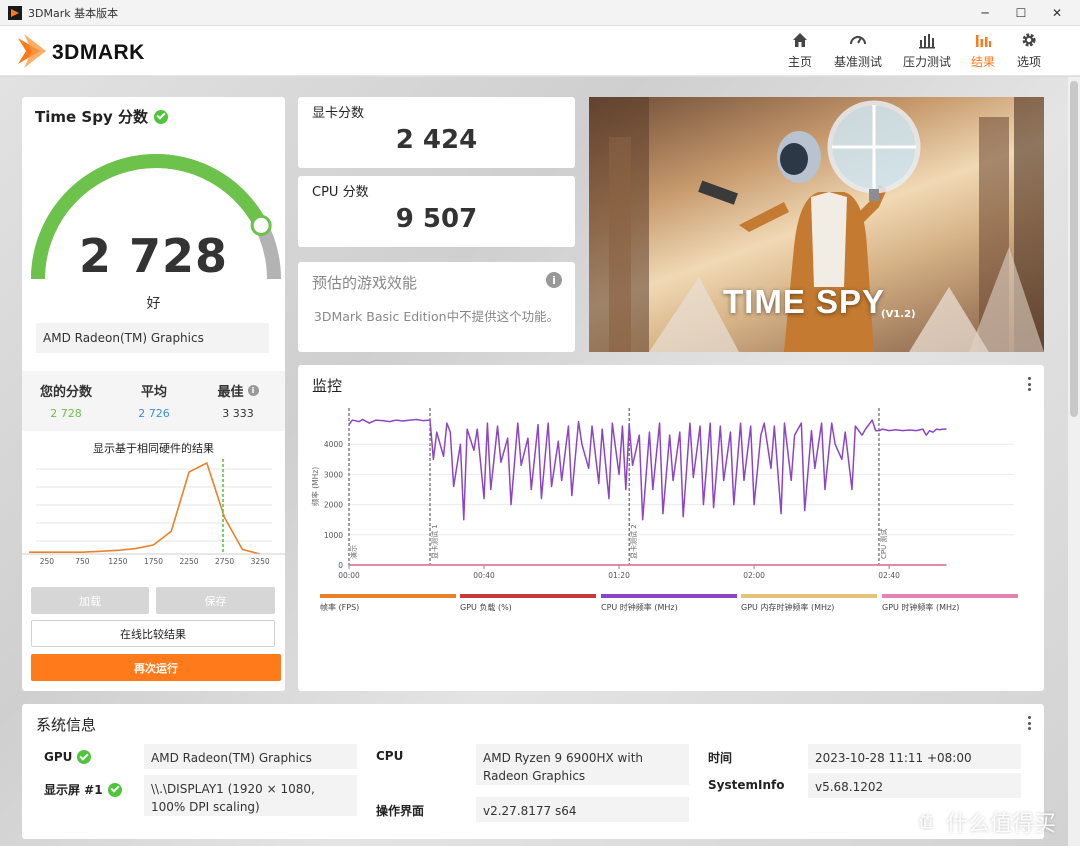  I want to click on save-button: 保存, so click(215, 600).